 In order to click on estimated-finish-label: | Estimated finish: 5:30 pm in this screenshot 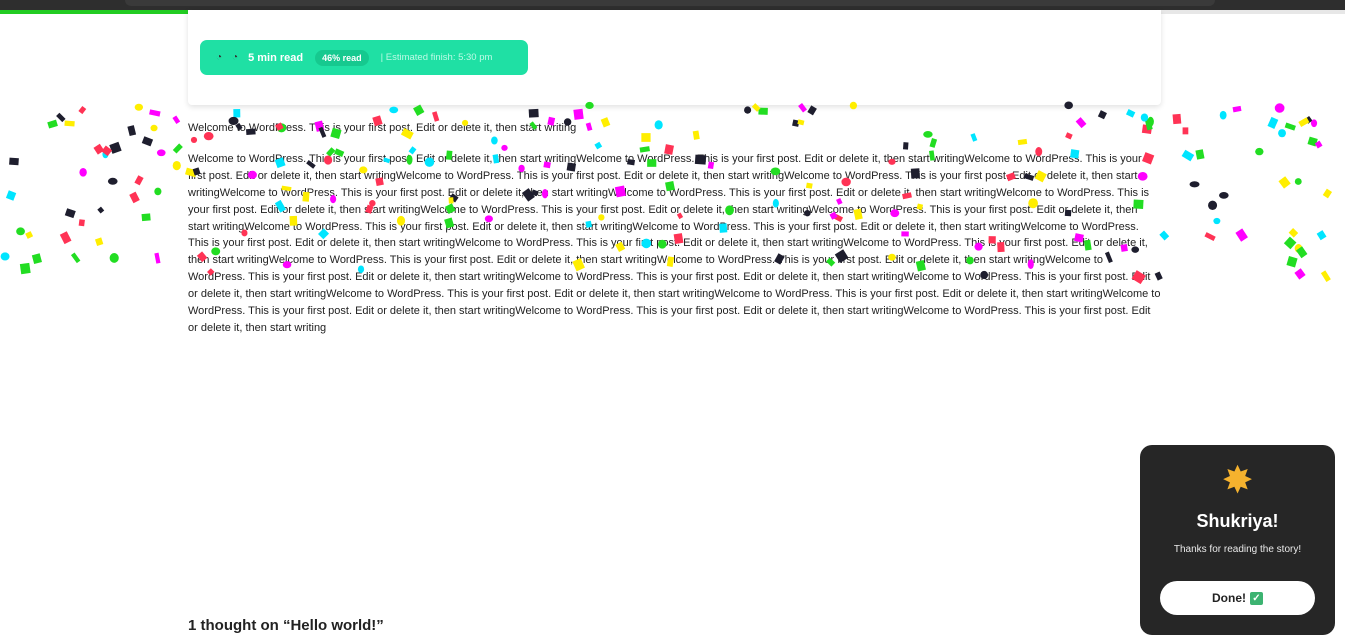, I will do `click(436, 57)`.